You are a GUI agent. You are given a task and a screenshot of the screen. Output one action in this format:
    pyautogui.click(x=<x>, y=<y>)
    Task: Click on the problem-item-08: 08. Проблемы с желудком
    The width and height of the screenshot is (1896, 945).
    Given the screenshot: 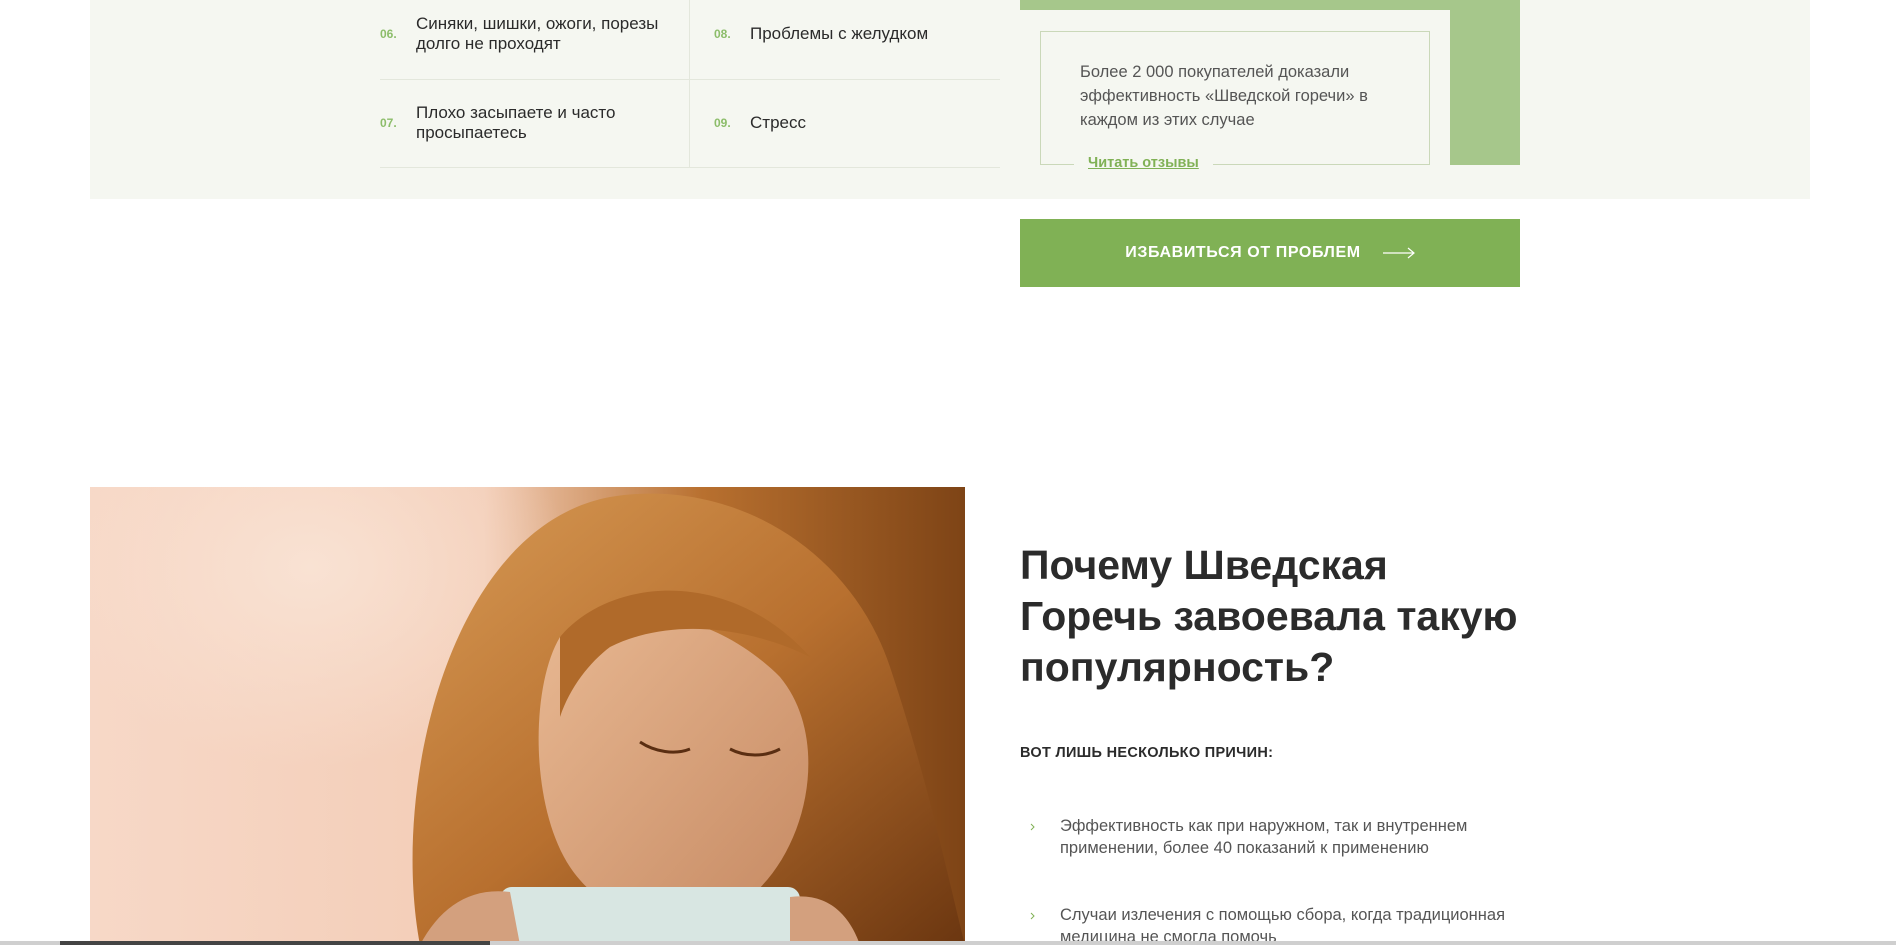 What is the action you would take?
    pyautogui.click(x=854, y=34)
    